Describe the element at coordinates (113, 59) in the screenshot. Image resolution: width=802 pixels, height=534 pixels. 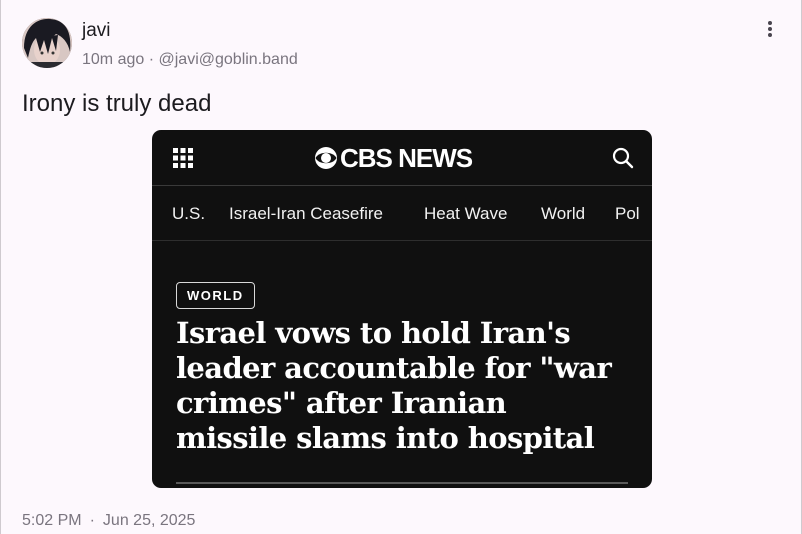
I see `time-ago: 10m ago` at that location.